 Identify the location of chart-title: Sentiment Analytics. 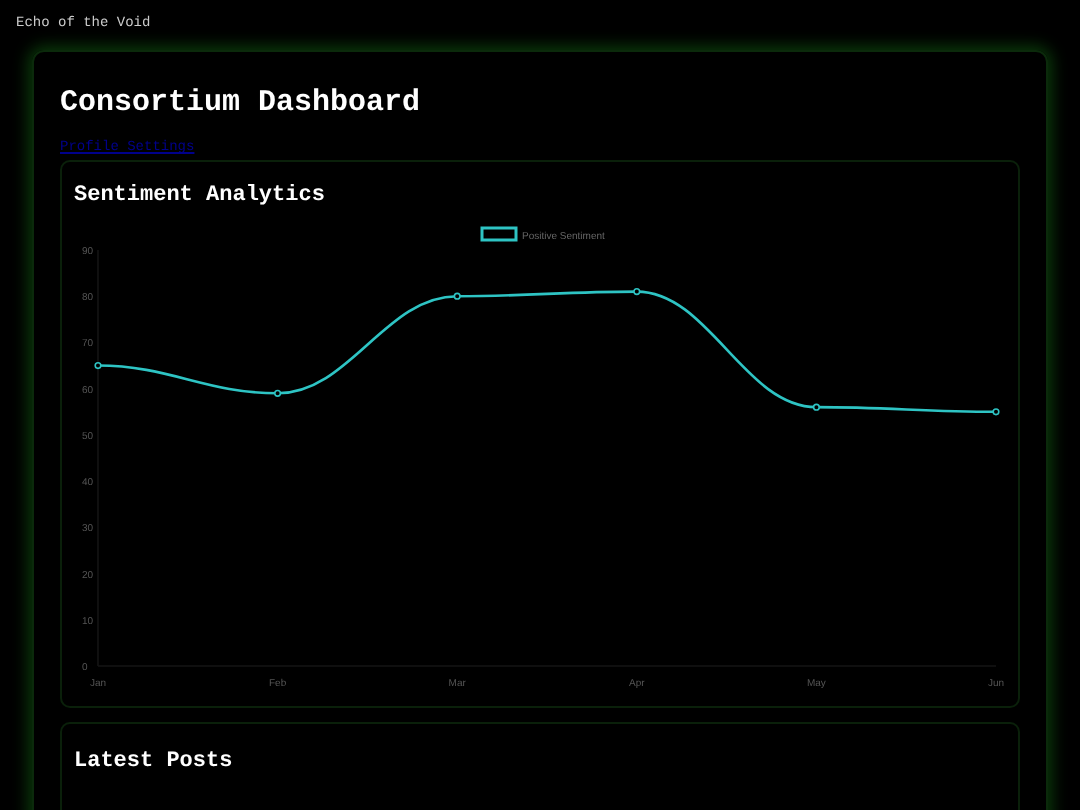
(200, 196).